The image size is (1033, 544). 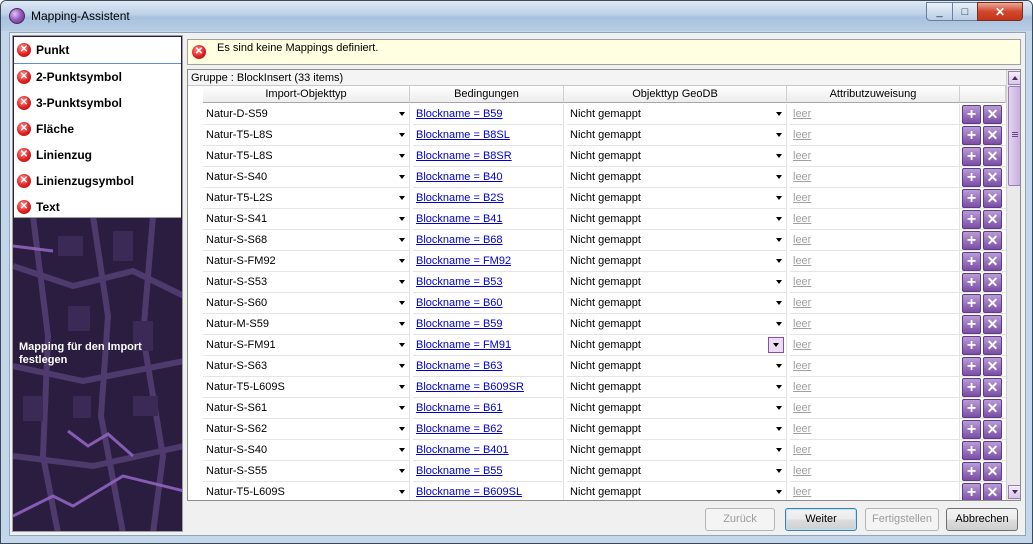 I want to click on column-header-bedingungen: Bedingungen, so click(x=487, y=94).